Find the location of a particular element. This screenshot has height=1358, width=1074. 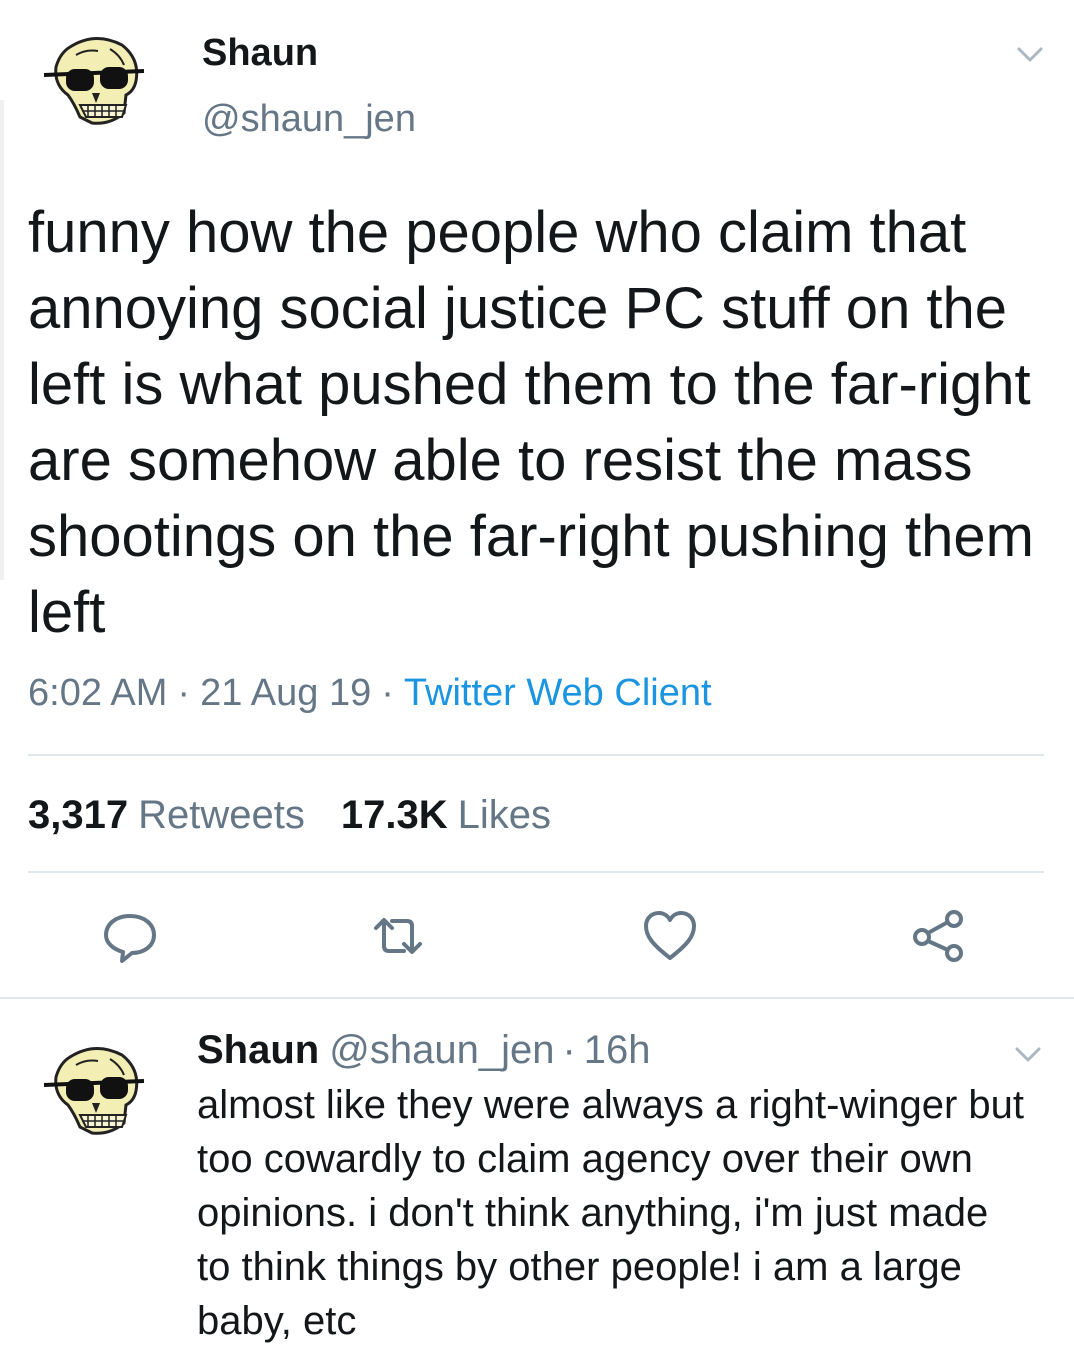

like-button is located at coordinates (670, 936).